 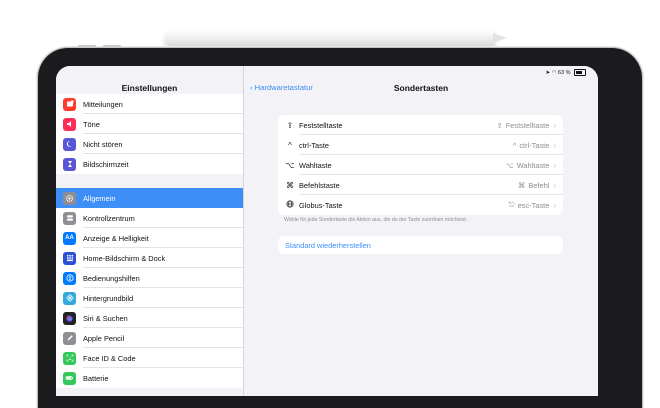 What do you see at coordinates (109, 358) in the screenshot?
I see `sidebar-item-label: Face ID & Code` at bounding box center [109, 358].